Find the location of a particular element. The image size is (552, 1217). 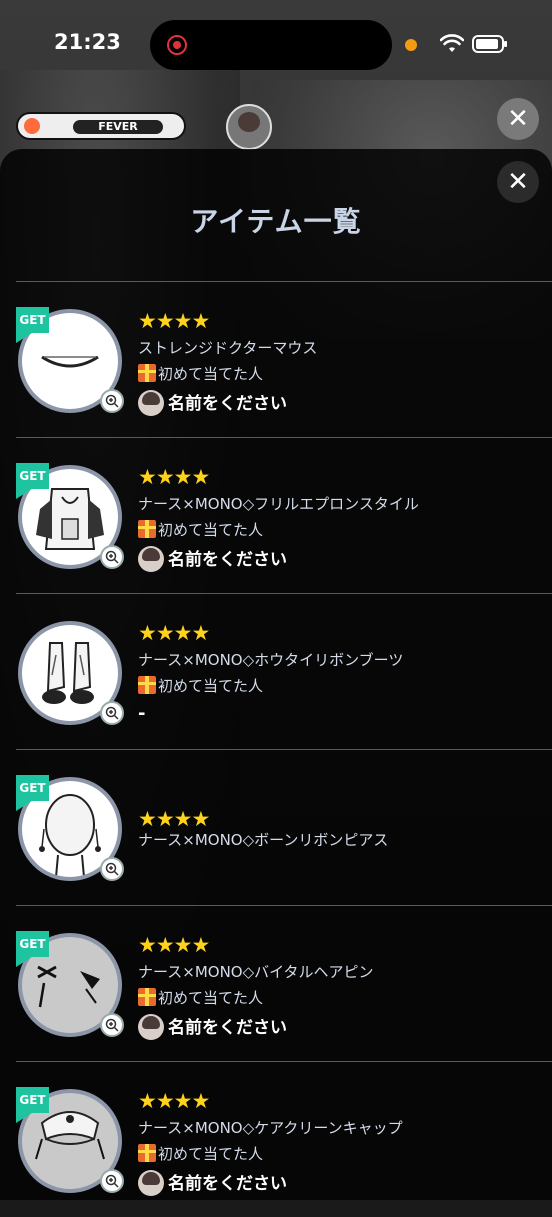

battery-icon is located at coordinates (489, 44).